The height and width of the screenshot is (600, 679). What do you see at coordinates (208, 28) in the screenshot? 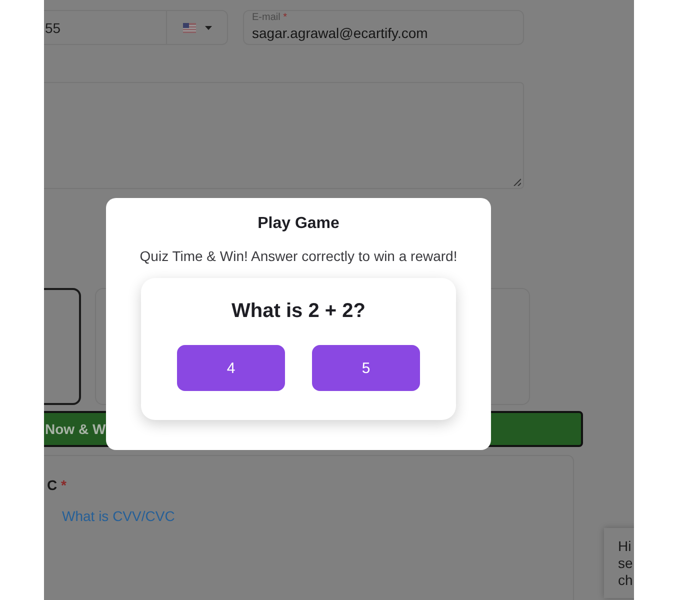
I see `caret-icon` at bounding box center [208, 28].